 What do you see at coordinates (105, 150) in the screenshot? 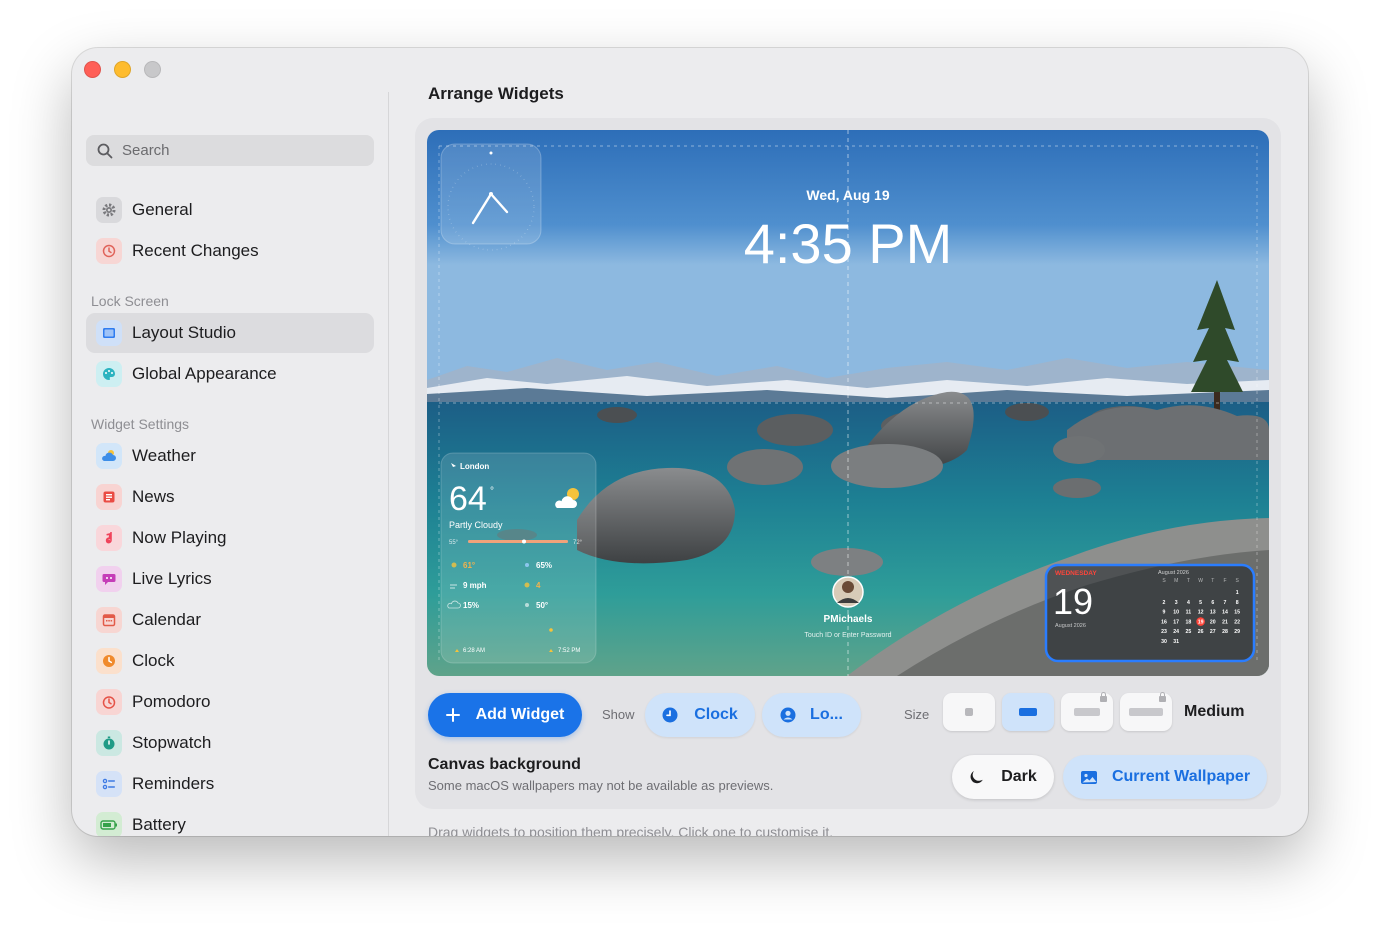
I see `search-icon` at bounding box center [105, 150].